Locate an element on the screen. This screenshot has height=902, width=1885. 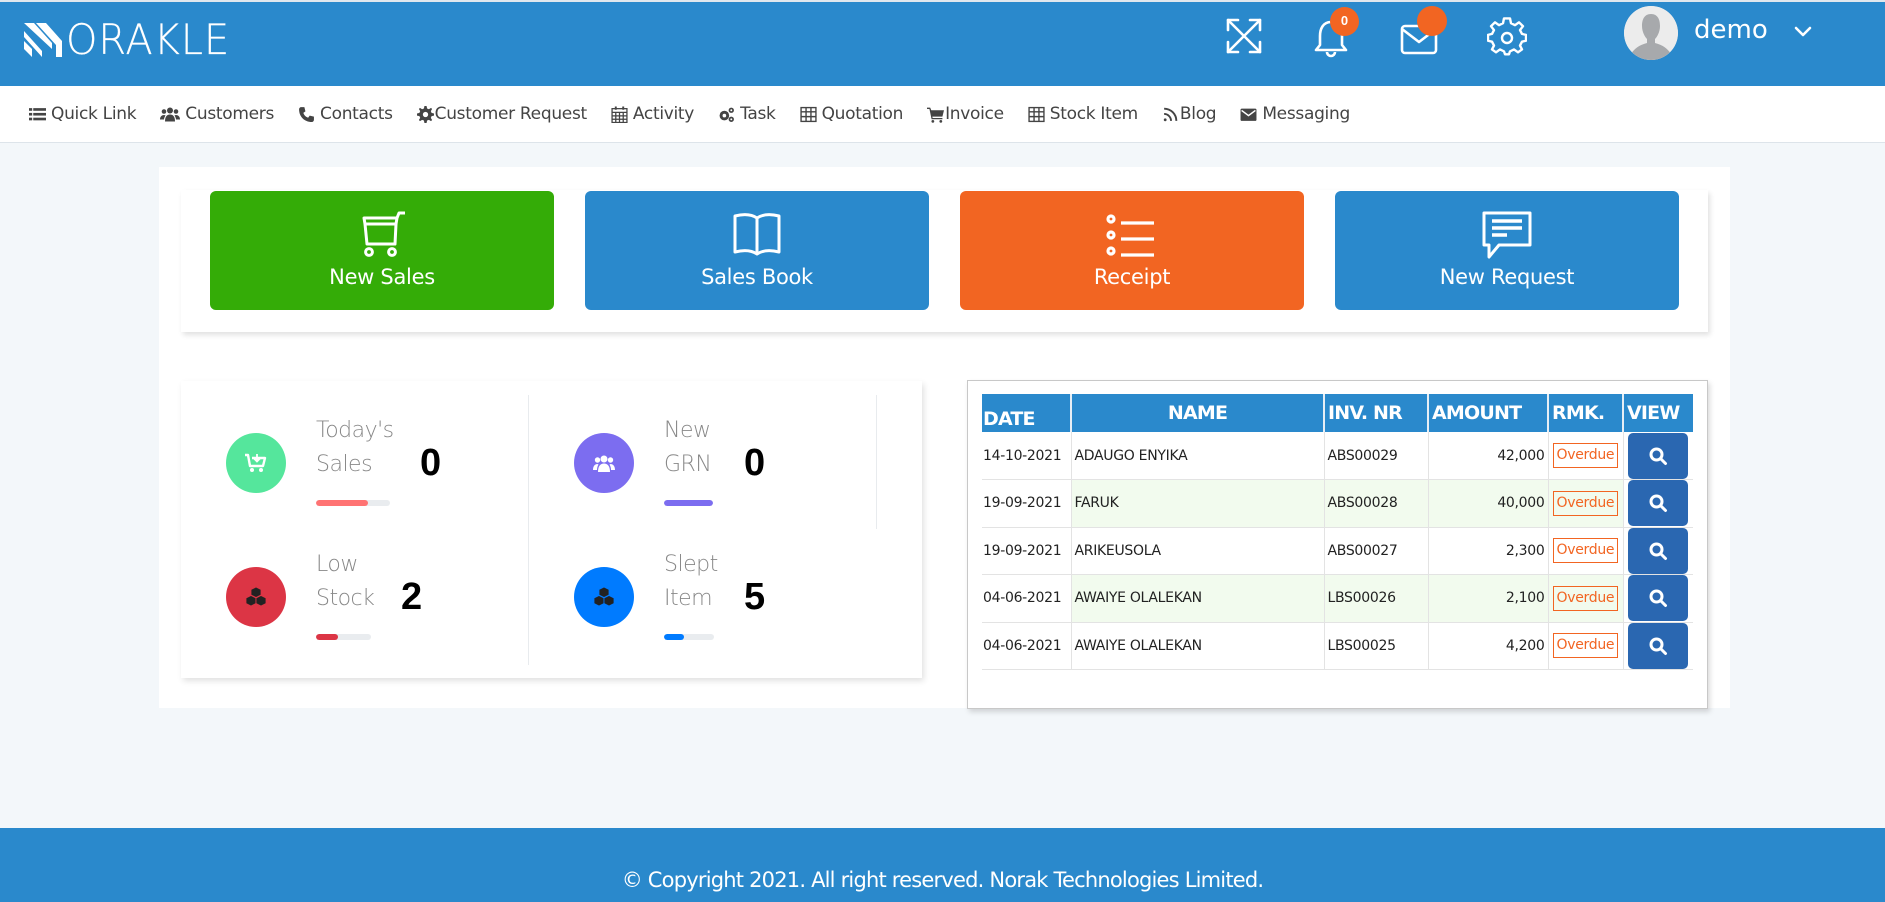
cell-amount: 42,000 is located at coordinates (1488, 456).